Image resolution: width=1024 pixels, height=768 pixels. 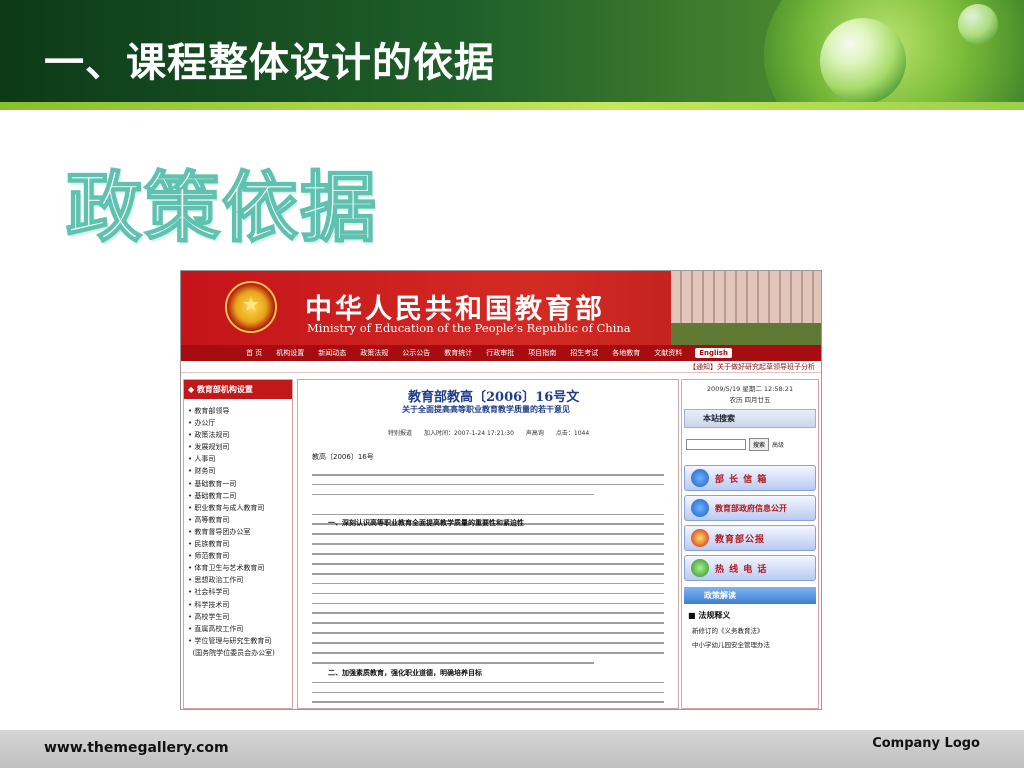 What do you see at coordinates (542, 353) in the screenshot?
I see `nav-projects: 项目指南` at bounding box center [542, 353].